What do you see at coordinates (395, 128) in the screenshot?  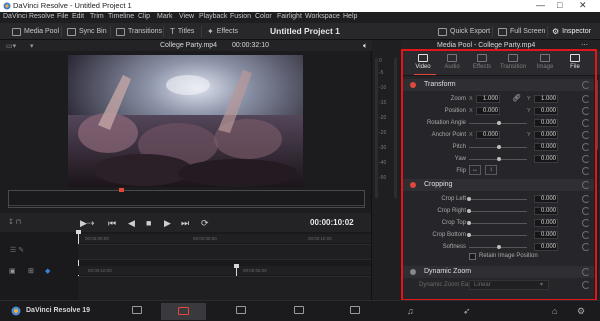 I see `meter-bar-right` at bounding box center [395, 128].